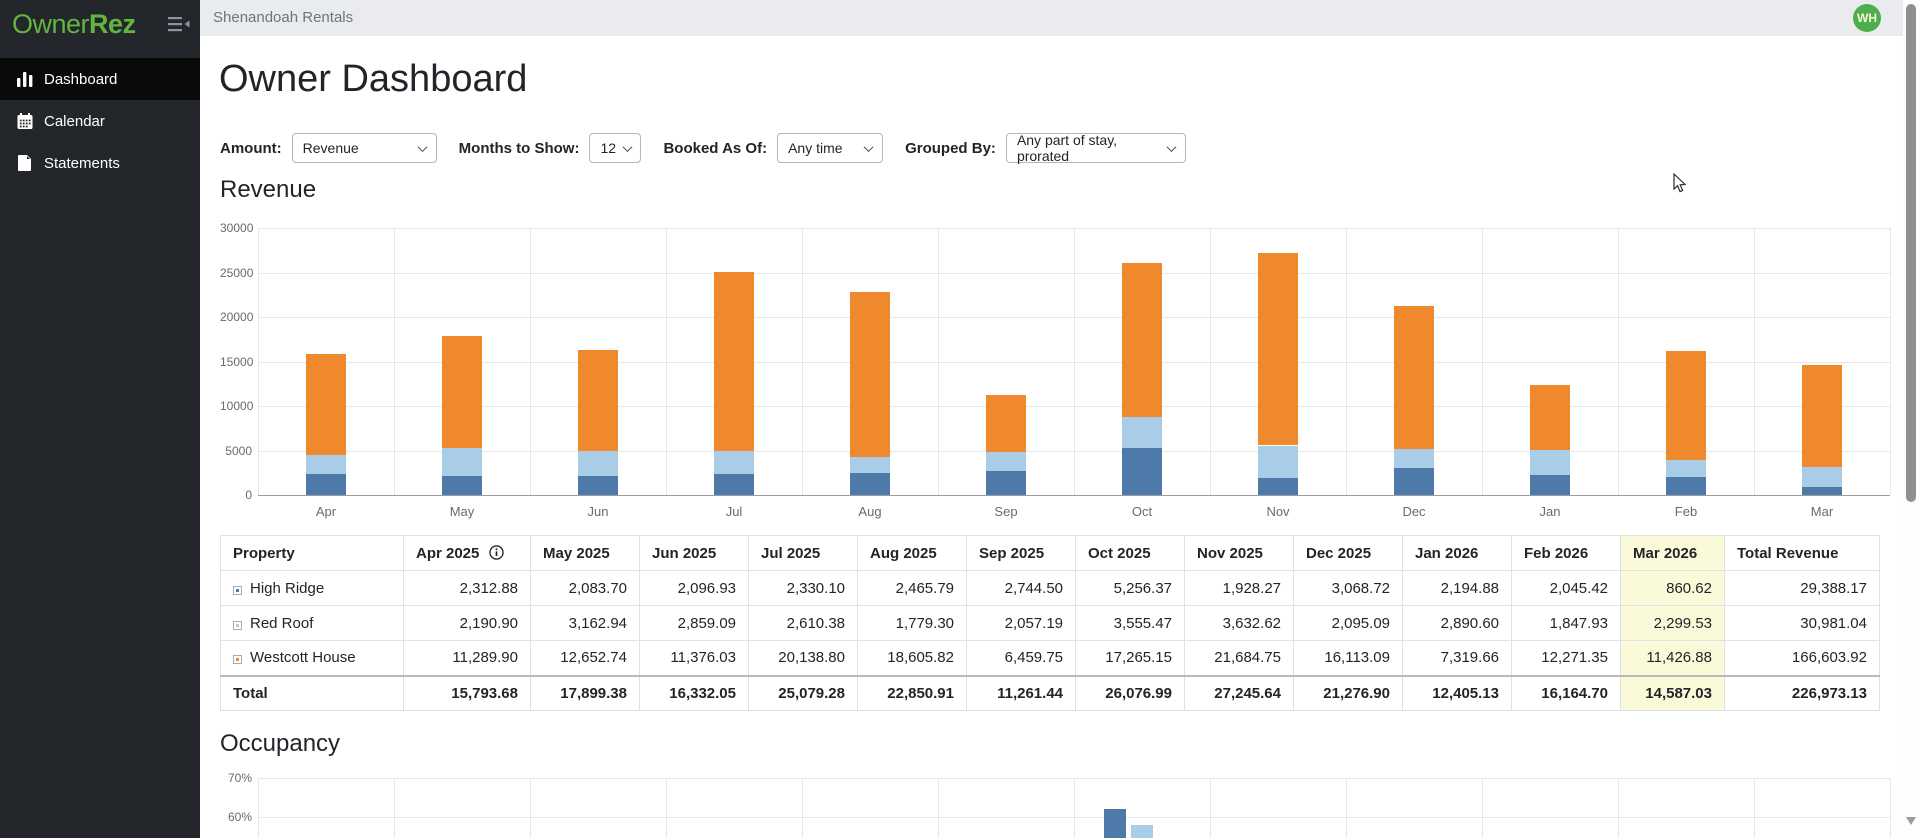 The width and height of the screenshot is (1919, 838). I want to click on value-cell: 12,271.35, so click(1566, 658).